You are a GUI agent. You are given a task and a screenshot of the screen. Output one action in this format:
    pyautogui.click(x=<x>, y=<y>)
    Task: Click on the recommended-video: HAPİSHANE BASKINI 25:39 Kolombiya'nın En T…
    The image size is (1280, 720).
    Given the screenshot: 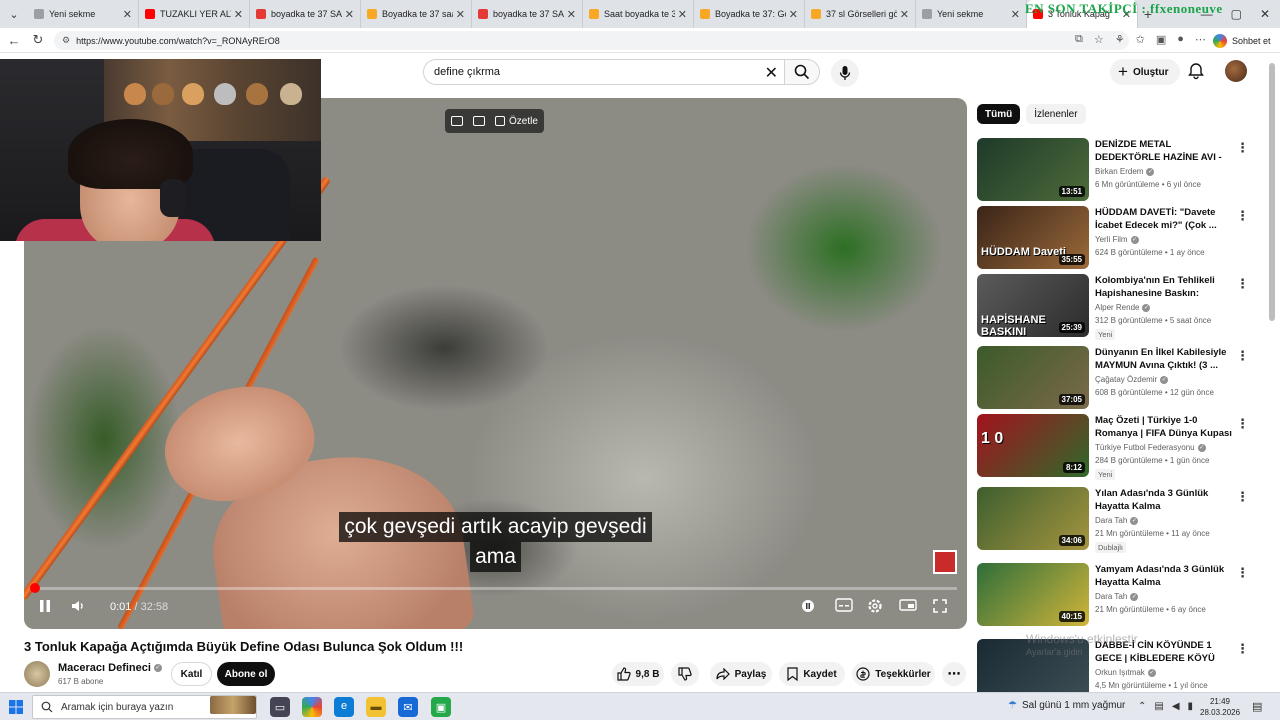 What is the action you would take?
    pyautogui.click(x=1119, y=307)
    